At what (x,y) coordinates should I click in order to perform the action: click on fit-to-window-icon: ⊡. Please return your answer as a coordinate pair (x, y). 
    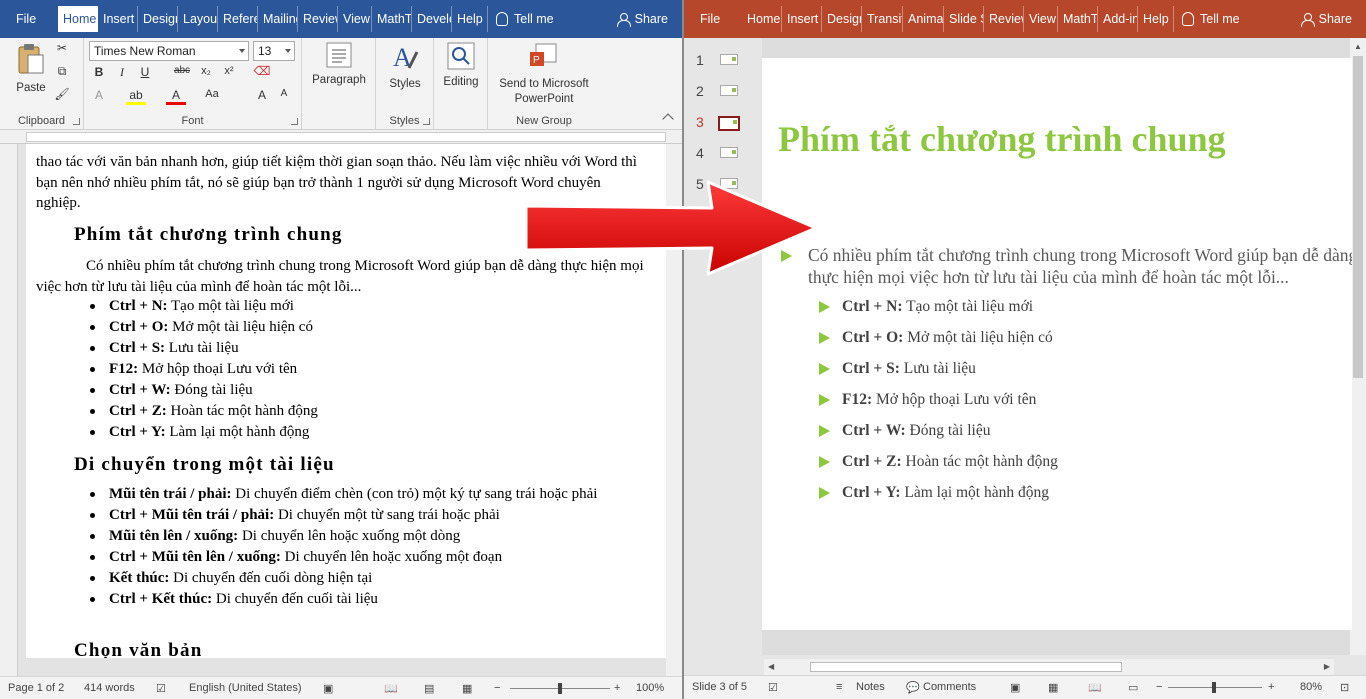
    Looking at the image, I should click on (1344, 687).